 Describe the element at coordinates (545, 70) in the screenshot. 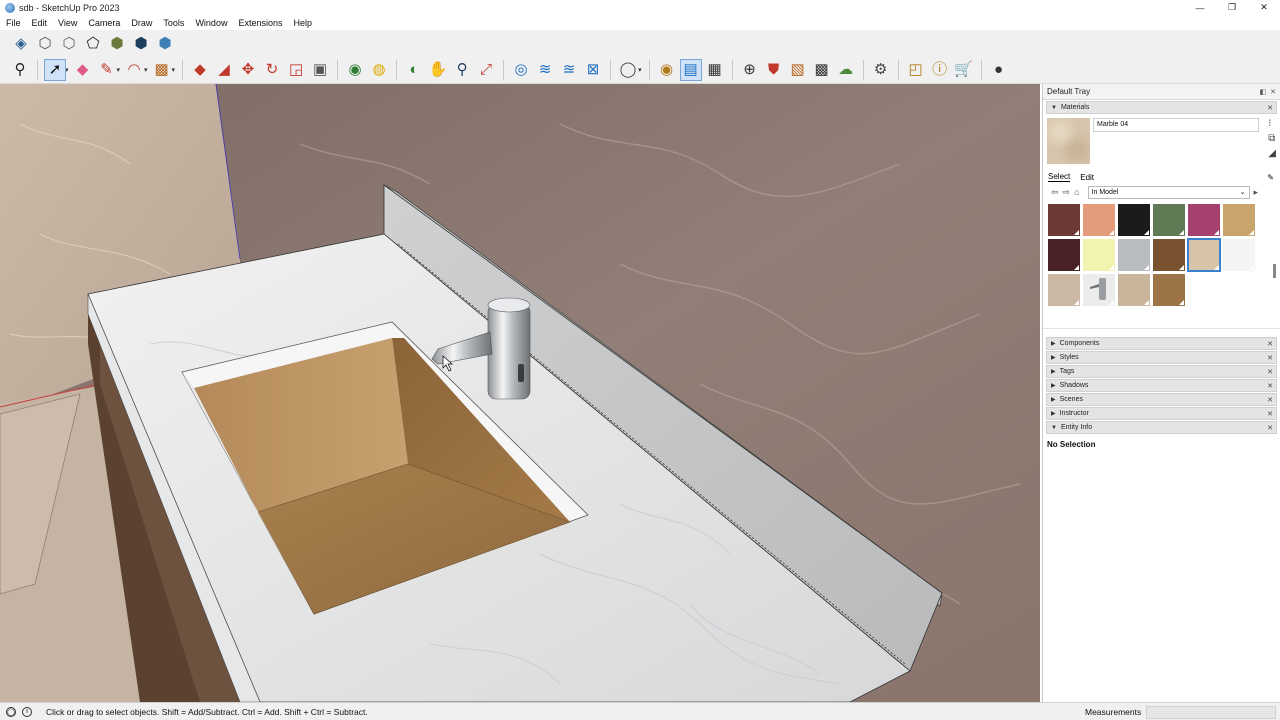

I see `section-plane-button: ≋` at that location.